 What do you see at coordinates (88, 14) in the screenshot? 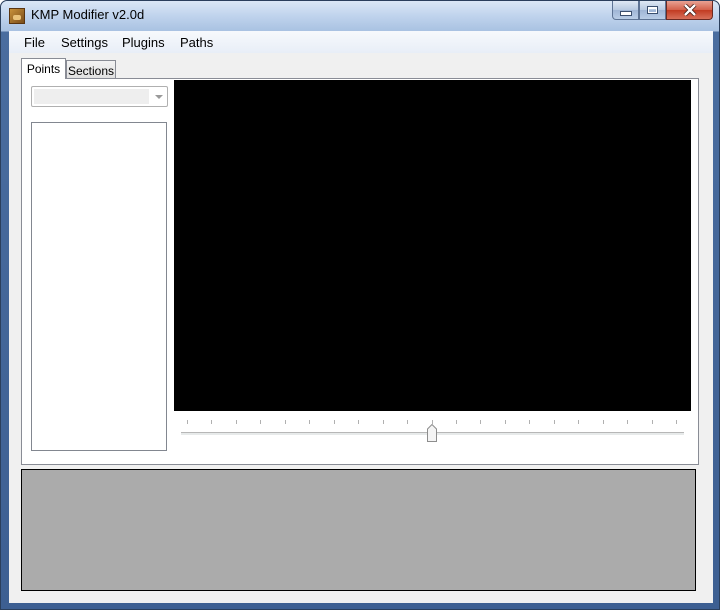
I see `window-title: KMP Modifier v2.0d` at bounding box center [88, 14].